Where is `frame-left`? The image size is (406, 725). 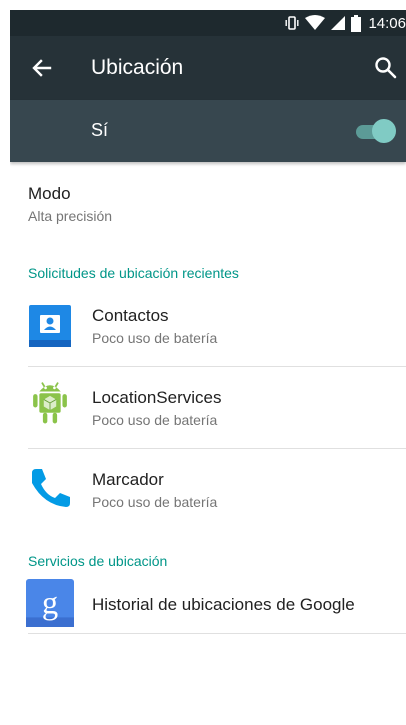
frame-left is located at coordinates (5, 362).